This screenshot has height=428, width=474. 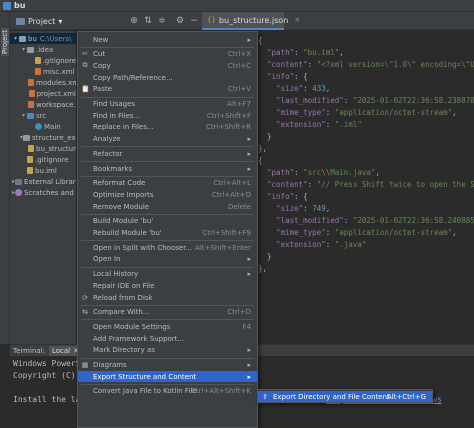 What do you see at coordinates (167, 194) in the screenshot?
I see `menu-item-optimize-imports: Optimize Imports Ctrl+Alt+O` at bounding box center [167, 194].